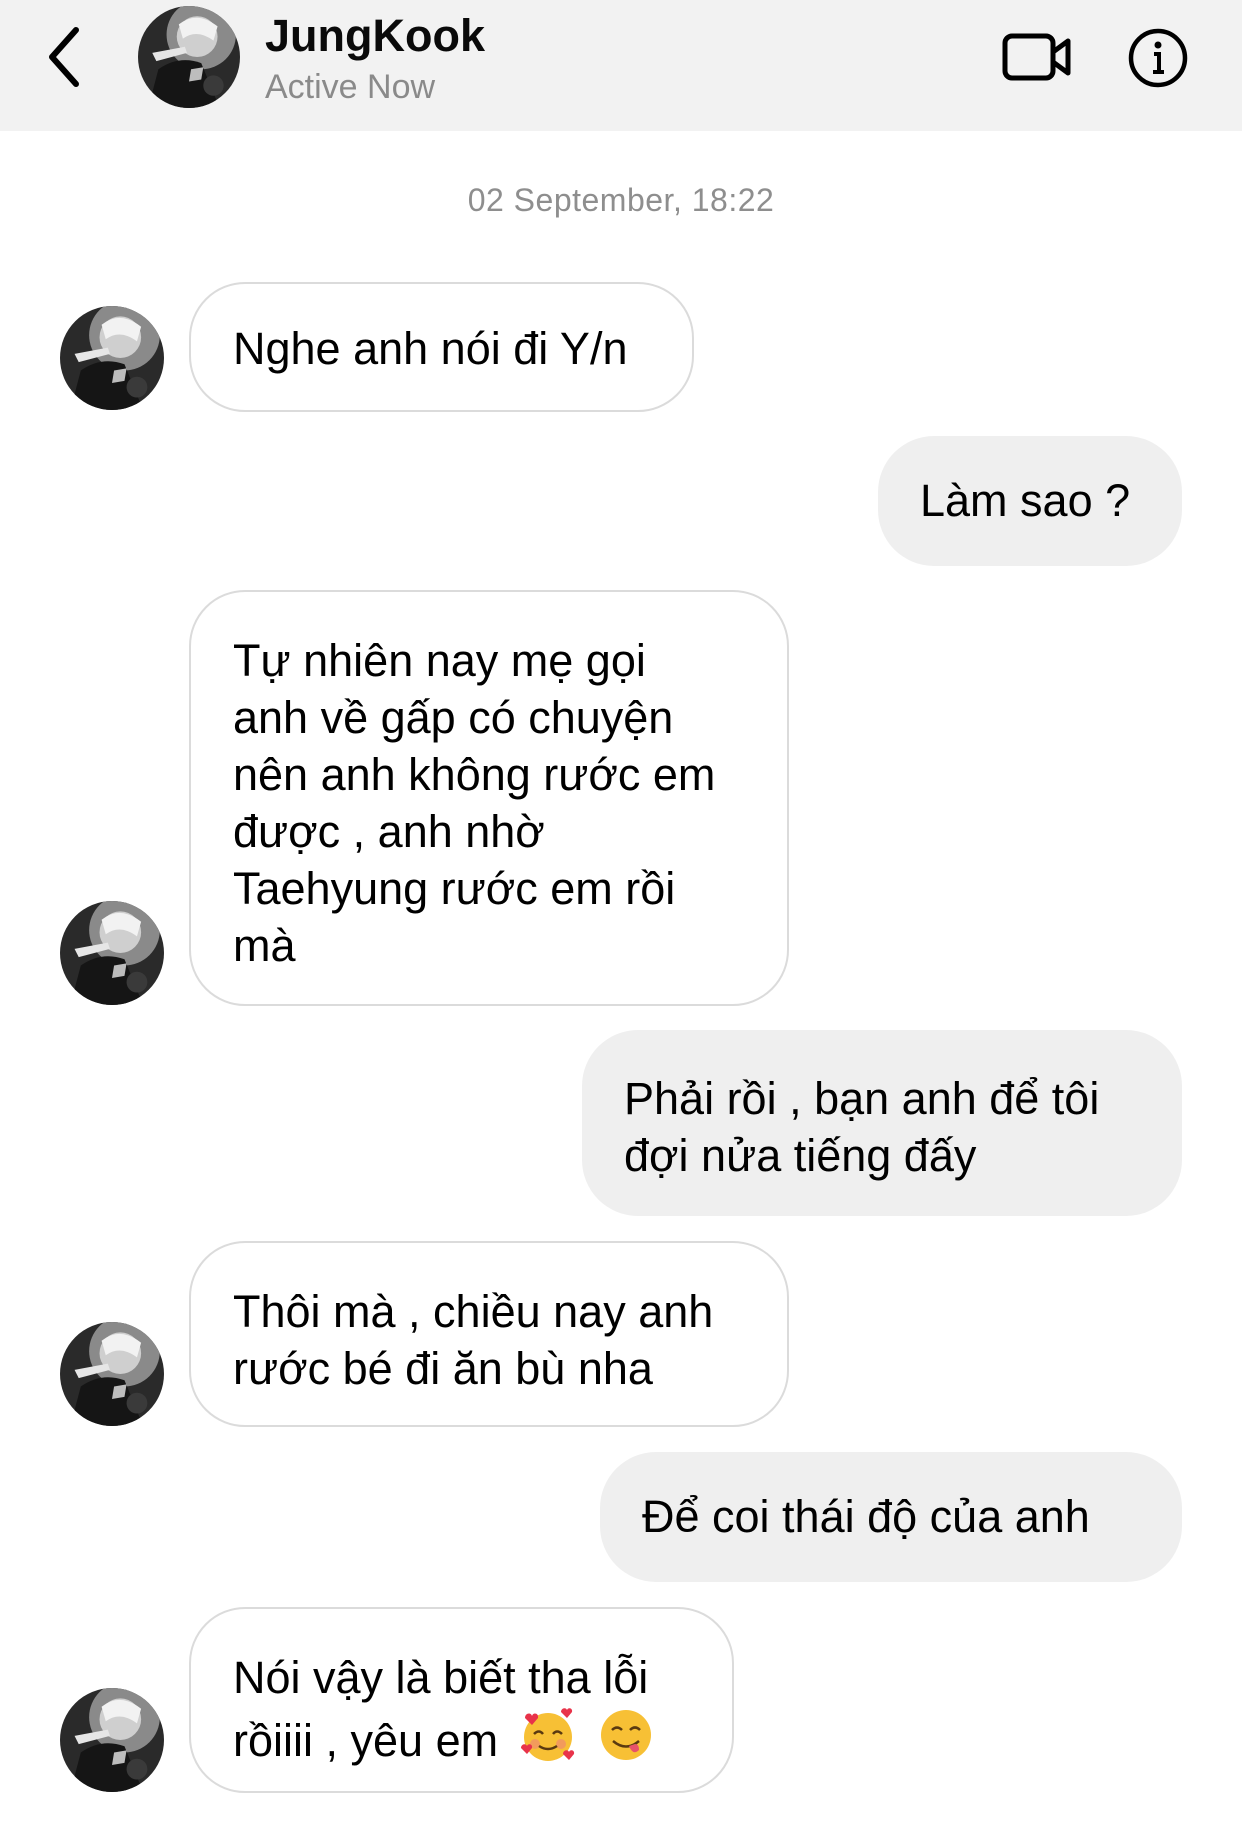 The width and height of the screenshot is (1242, 1844). Describe the element at coordinates (264, 945) in the screenshot. I see `message-text-line: mà` at that location.